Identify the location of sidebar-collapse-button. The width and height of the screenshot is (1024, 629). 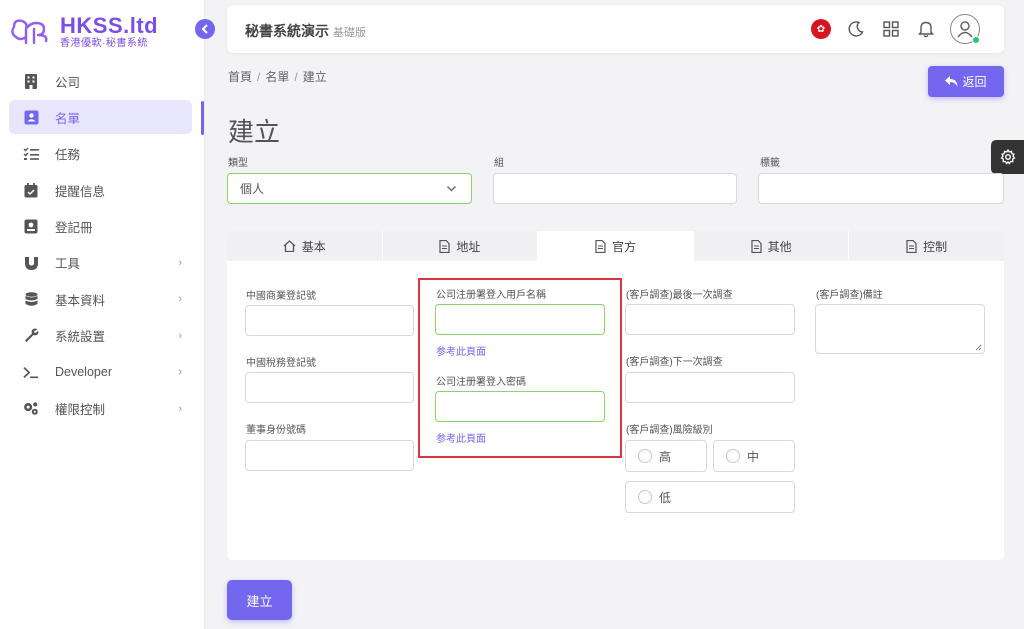
(205, 29).